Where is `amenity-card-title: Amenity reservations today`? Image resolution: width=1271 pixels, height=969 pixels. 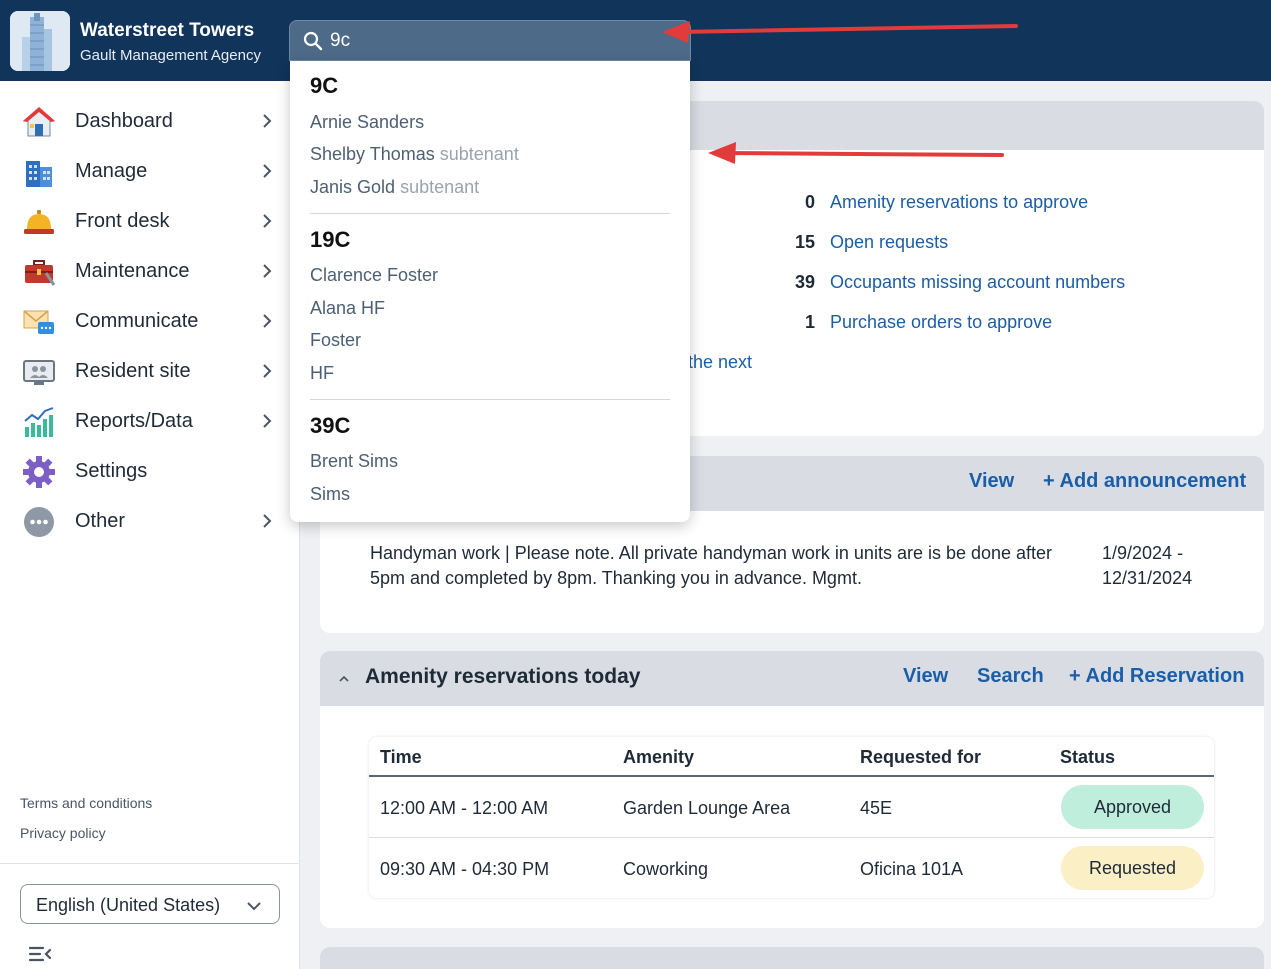 amenity-card-title: Amenity reservations today is located at coordinates (503, 676).